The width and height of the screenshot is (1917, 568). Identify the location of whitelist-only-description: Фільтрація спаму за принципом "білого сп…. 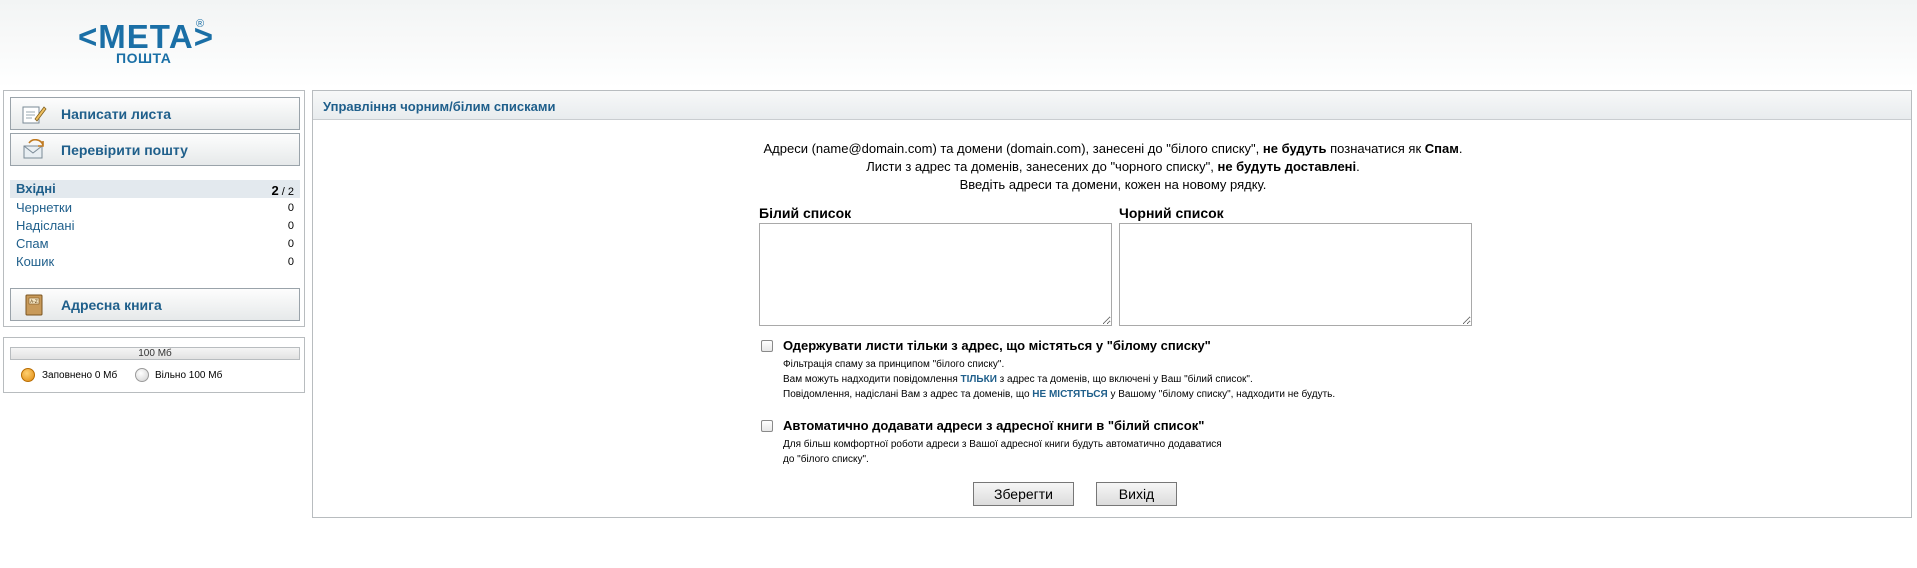
(1059, 379).